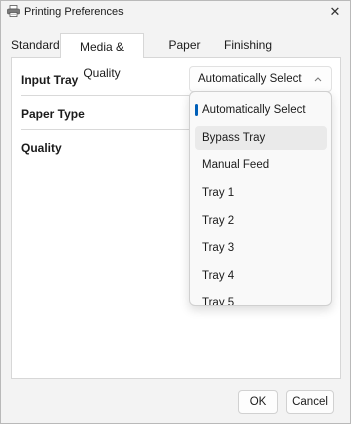  Describe the element at coordinates (53, 114) in the screenshot. I see `paper-type-label: Paper Type` at that location.